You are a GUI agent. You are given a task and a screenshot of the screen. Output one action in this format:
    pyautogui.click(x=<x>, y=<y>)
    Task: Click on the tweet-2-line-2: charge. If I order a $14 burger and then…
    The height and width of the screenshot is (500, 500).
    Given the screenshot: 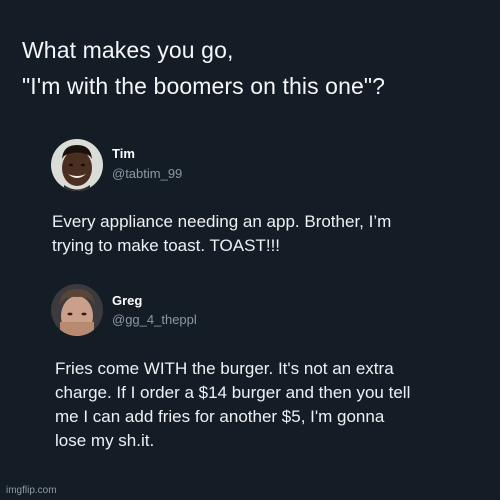 What is the action you would take?
    pyautogui.click(x=233, y=392)
    